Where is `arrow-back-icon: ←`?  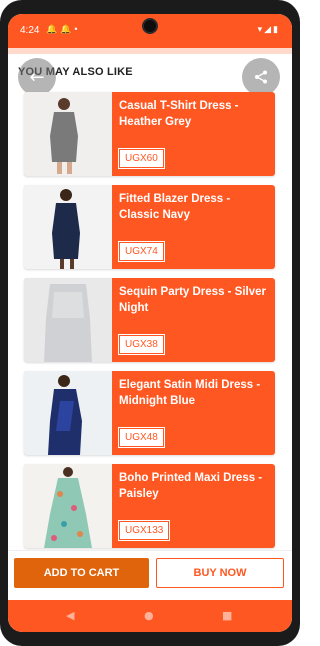
arrow-back-icon: ← is located at coordinates (37, 77).